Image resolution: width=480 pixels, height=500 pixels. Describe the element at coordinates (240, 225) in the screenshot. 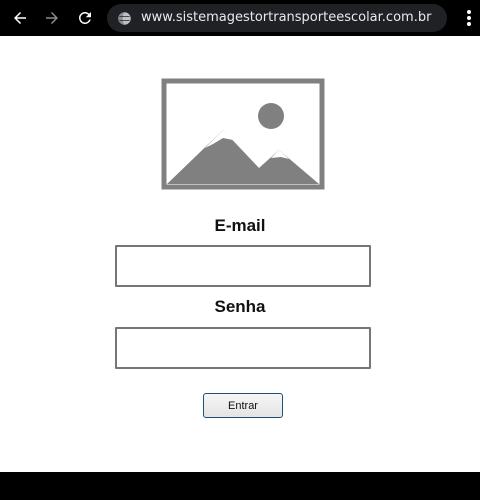

I see `email-label: E-mail` at that location.